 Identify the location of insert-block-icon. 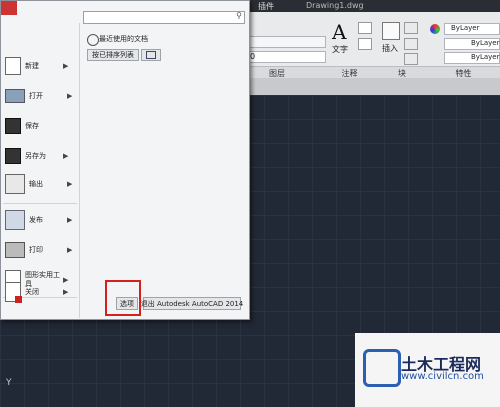
(391, 31).